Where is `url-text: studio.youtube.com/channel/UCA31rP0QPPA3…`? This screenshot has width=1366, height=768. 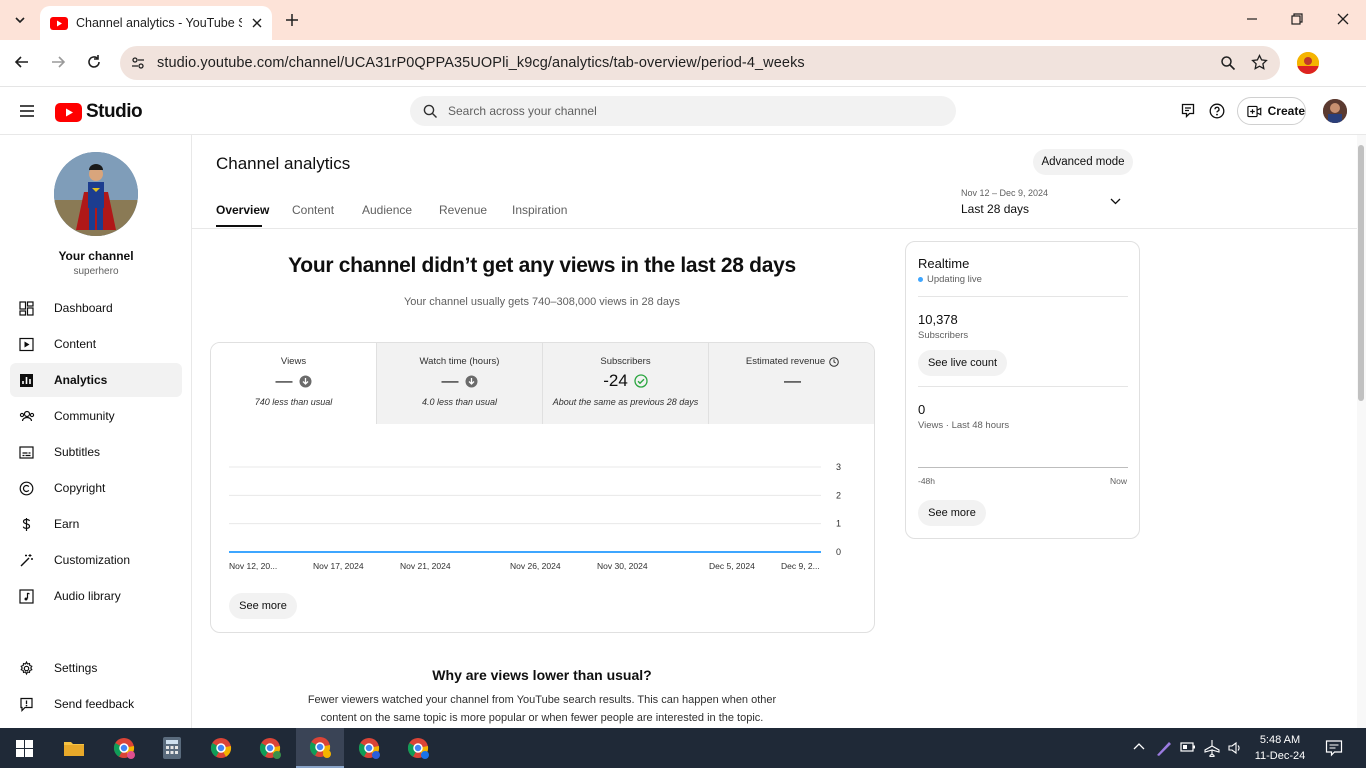
url-text: studio.youtube.com/channel/UCA31rP0QPPA3… is located at coordinates (481, 63).